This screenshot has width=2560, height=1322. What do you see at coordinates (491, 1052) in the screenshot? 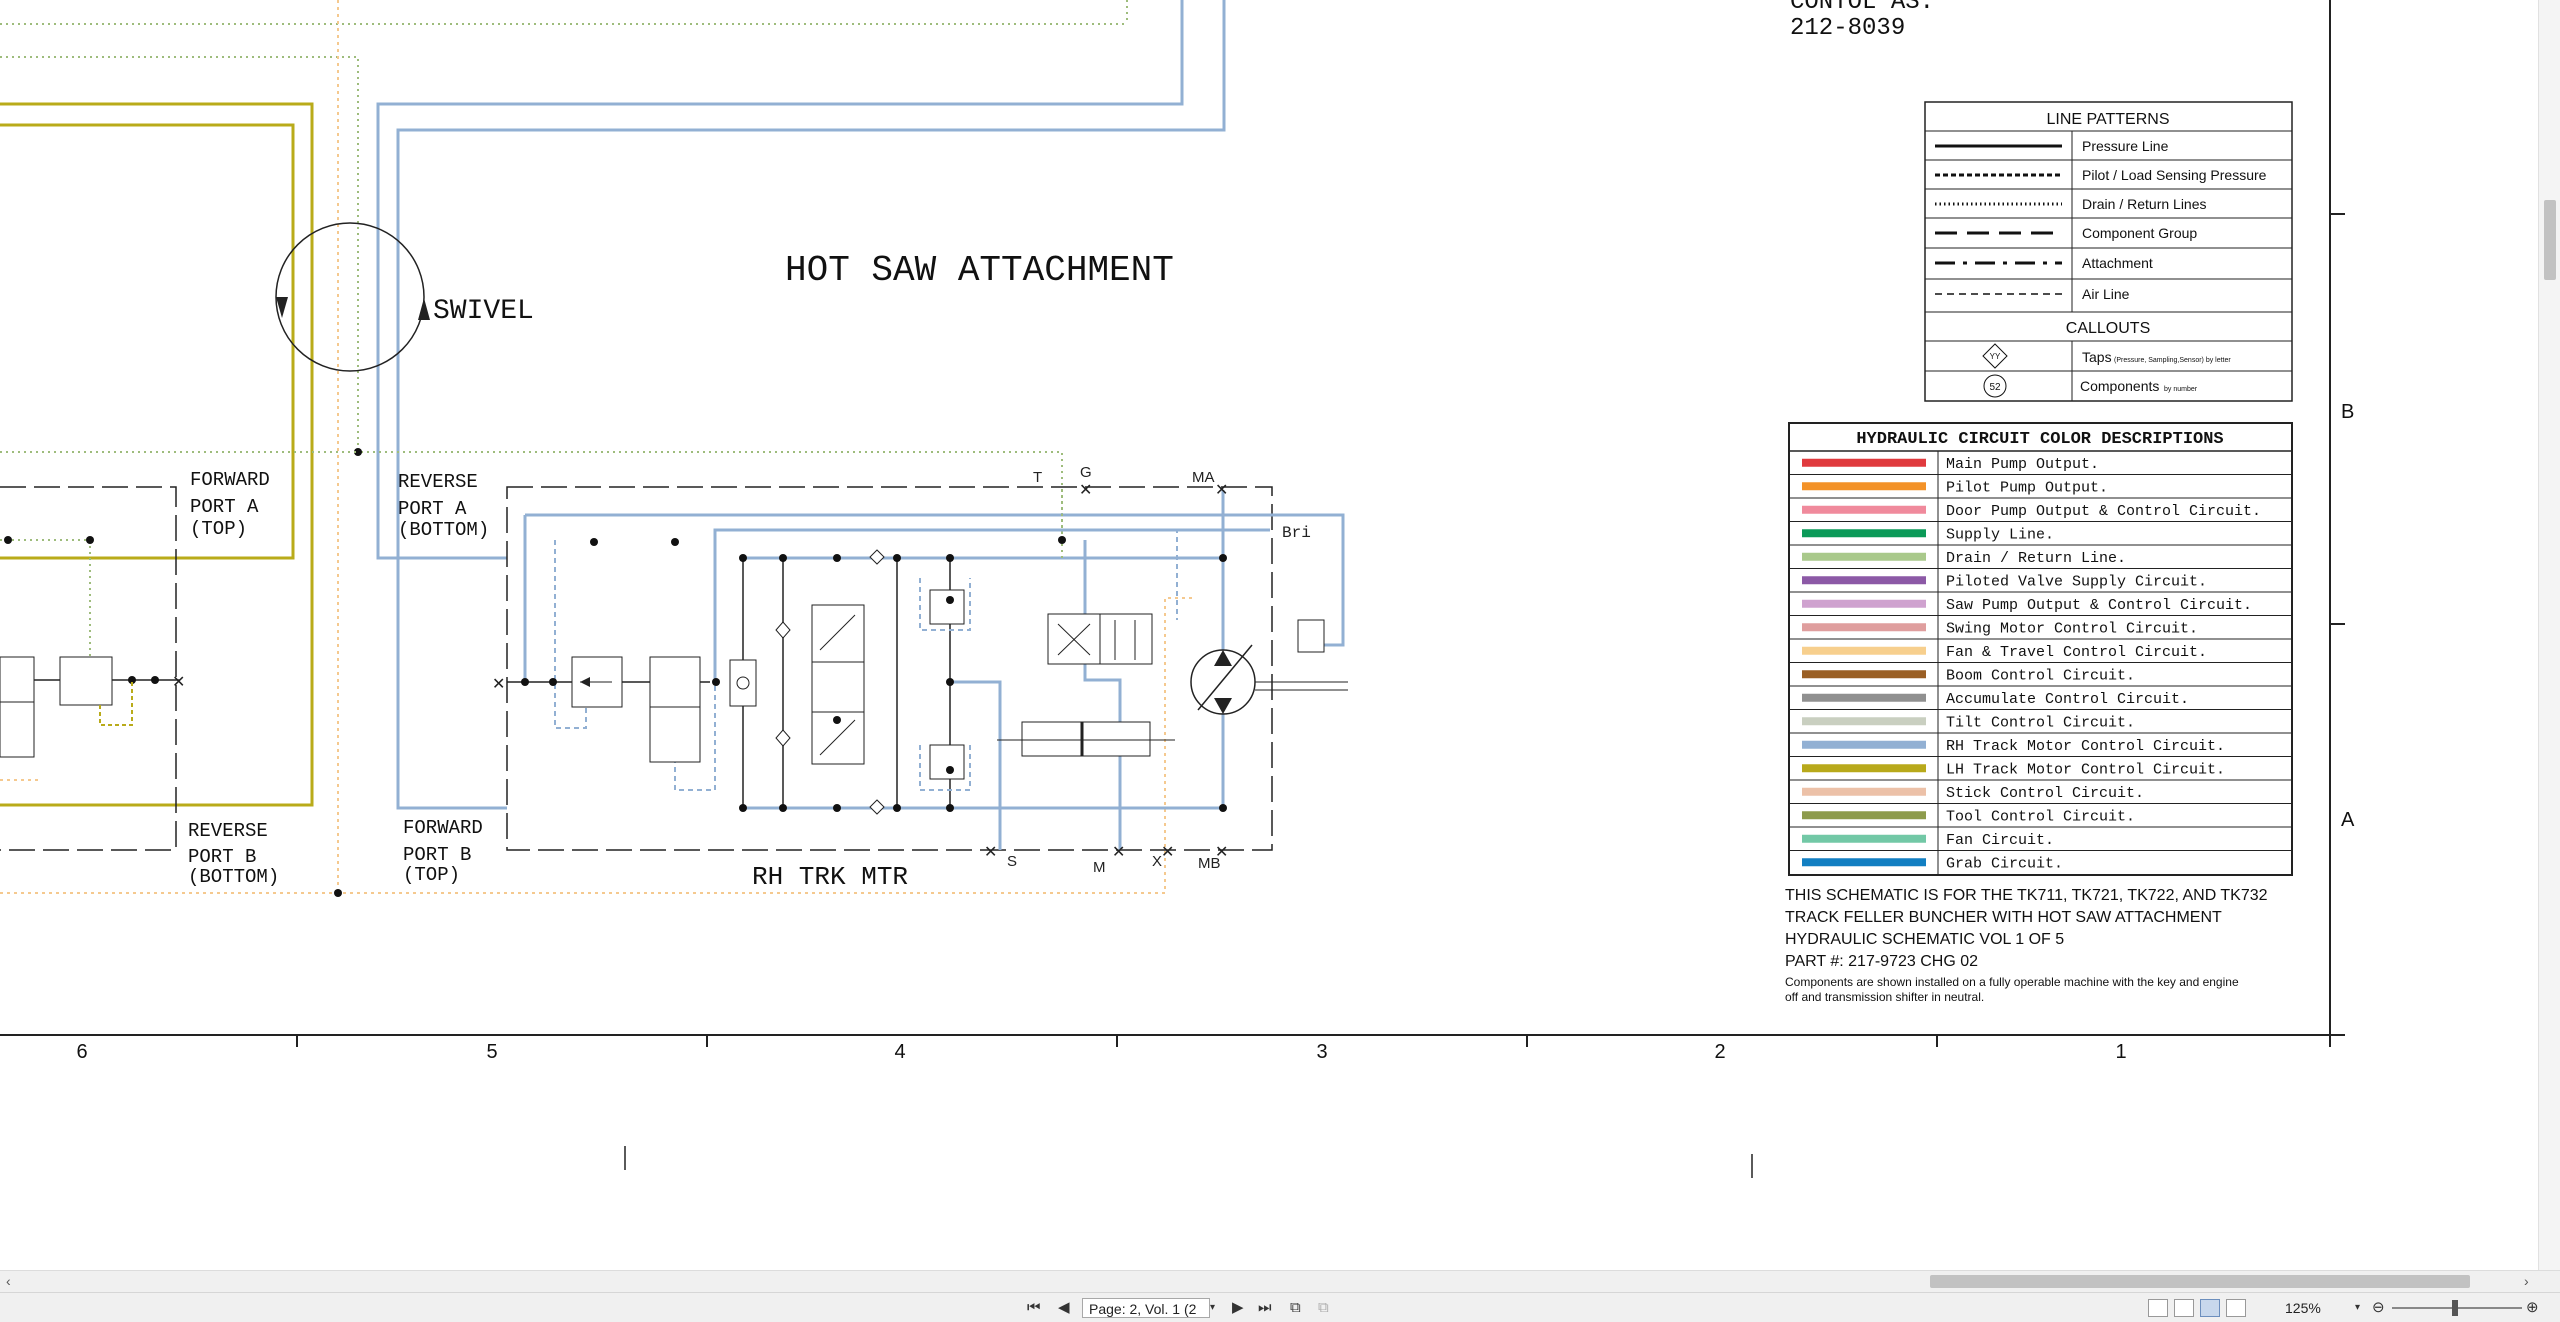
I see `zone-col-5: 5` at bounding box center [491, 1052].